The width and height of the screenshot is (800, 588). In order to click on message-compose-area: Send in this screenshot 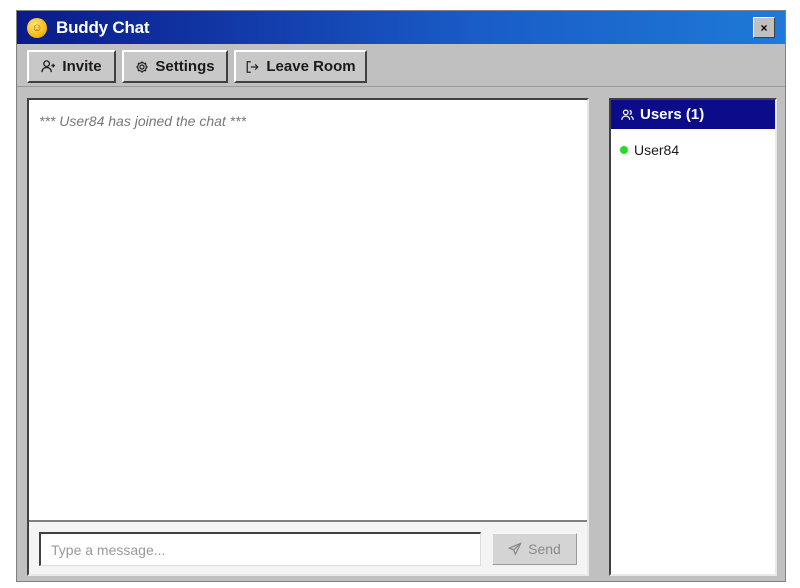, I will do `click(308, 547)`.